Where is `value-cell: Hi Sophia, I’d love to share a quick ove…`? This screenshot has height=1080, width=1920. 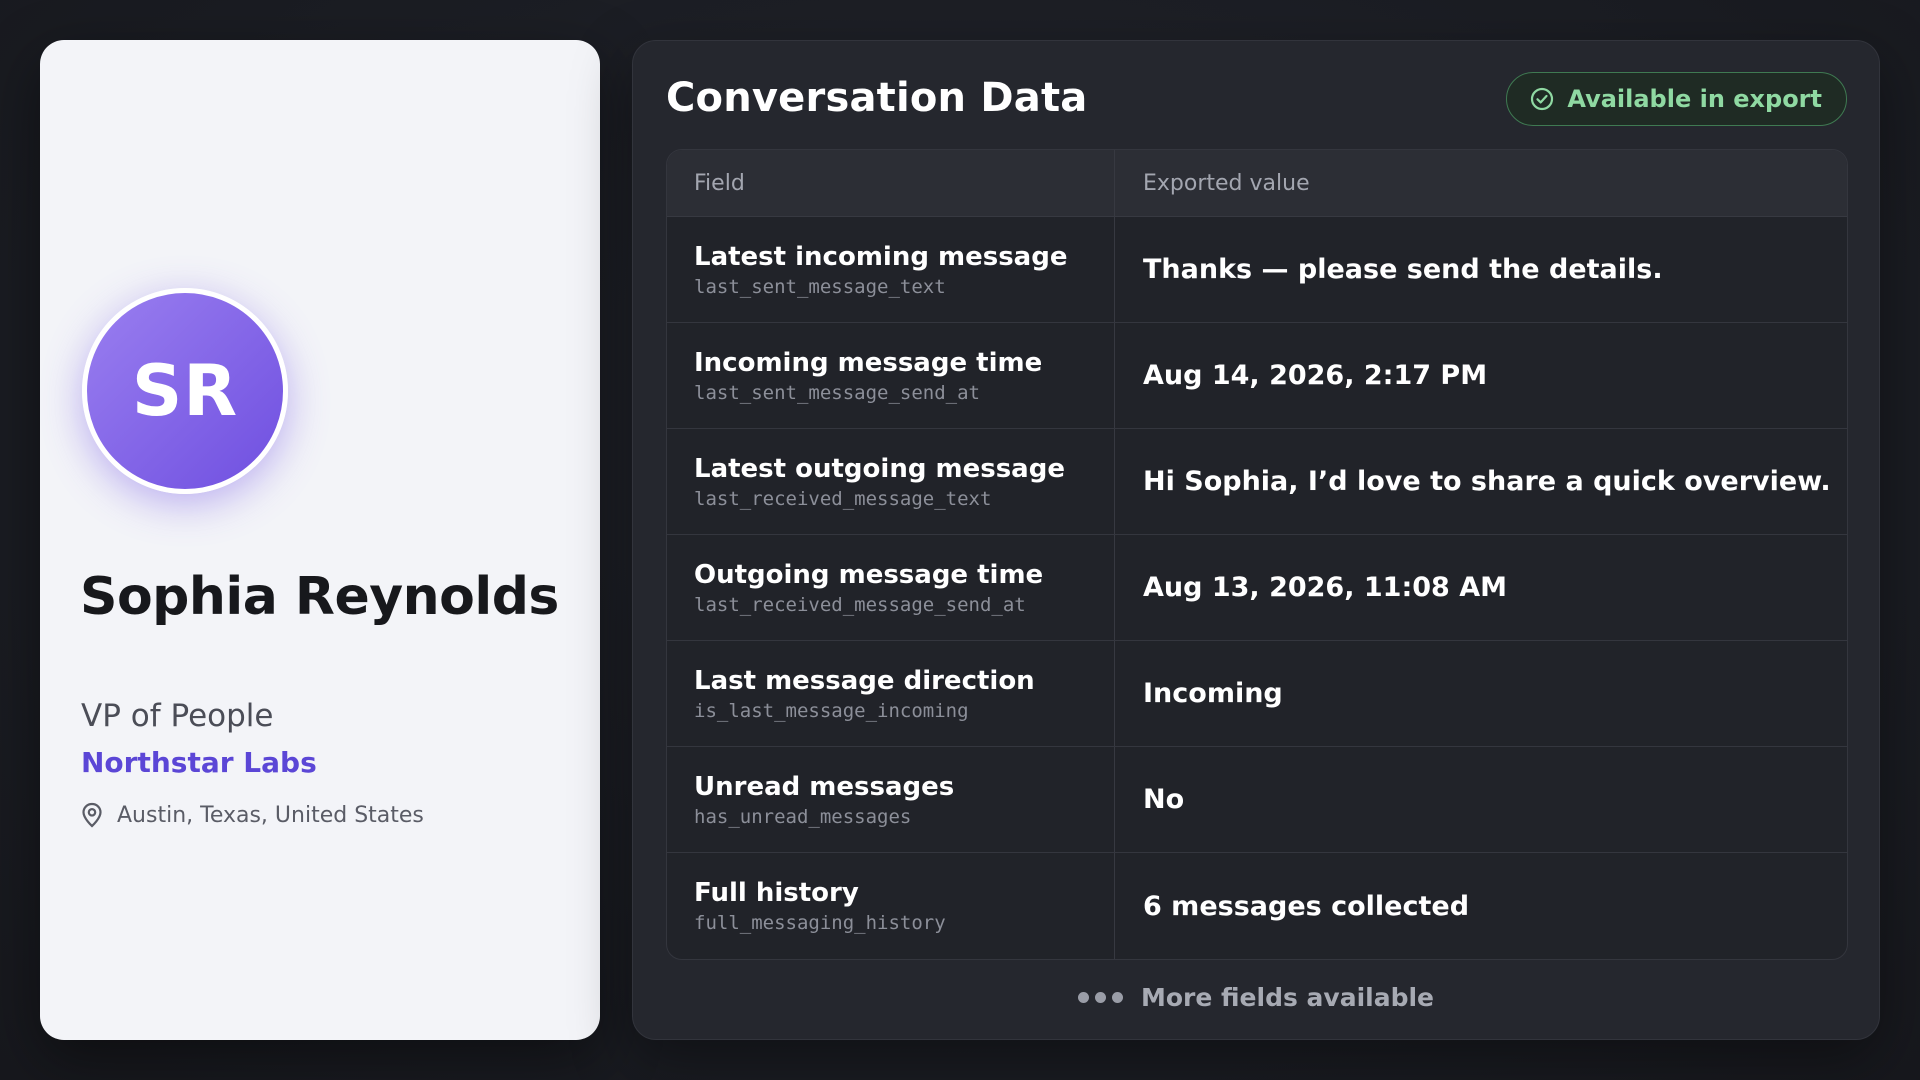
value-cell: Hi Sophia, I’d love to share a quick ove… is located at coordinates (1487, 481).